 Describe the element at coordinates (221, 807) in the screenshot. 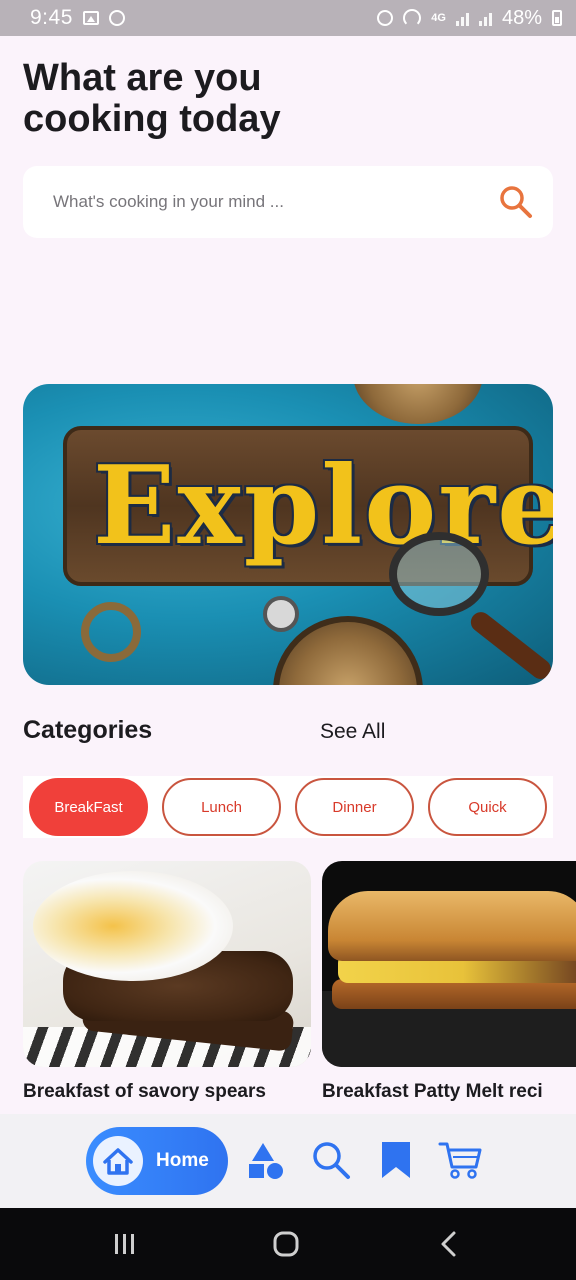

I see `chip-lunch: Lunch` at that location.